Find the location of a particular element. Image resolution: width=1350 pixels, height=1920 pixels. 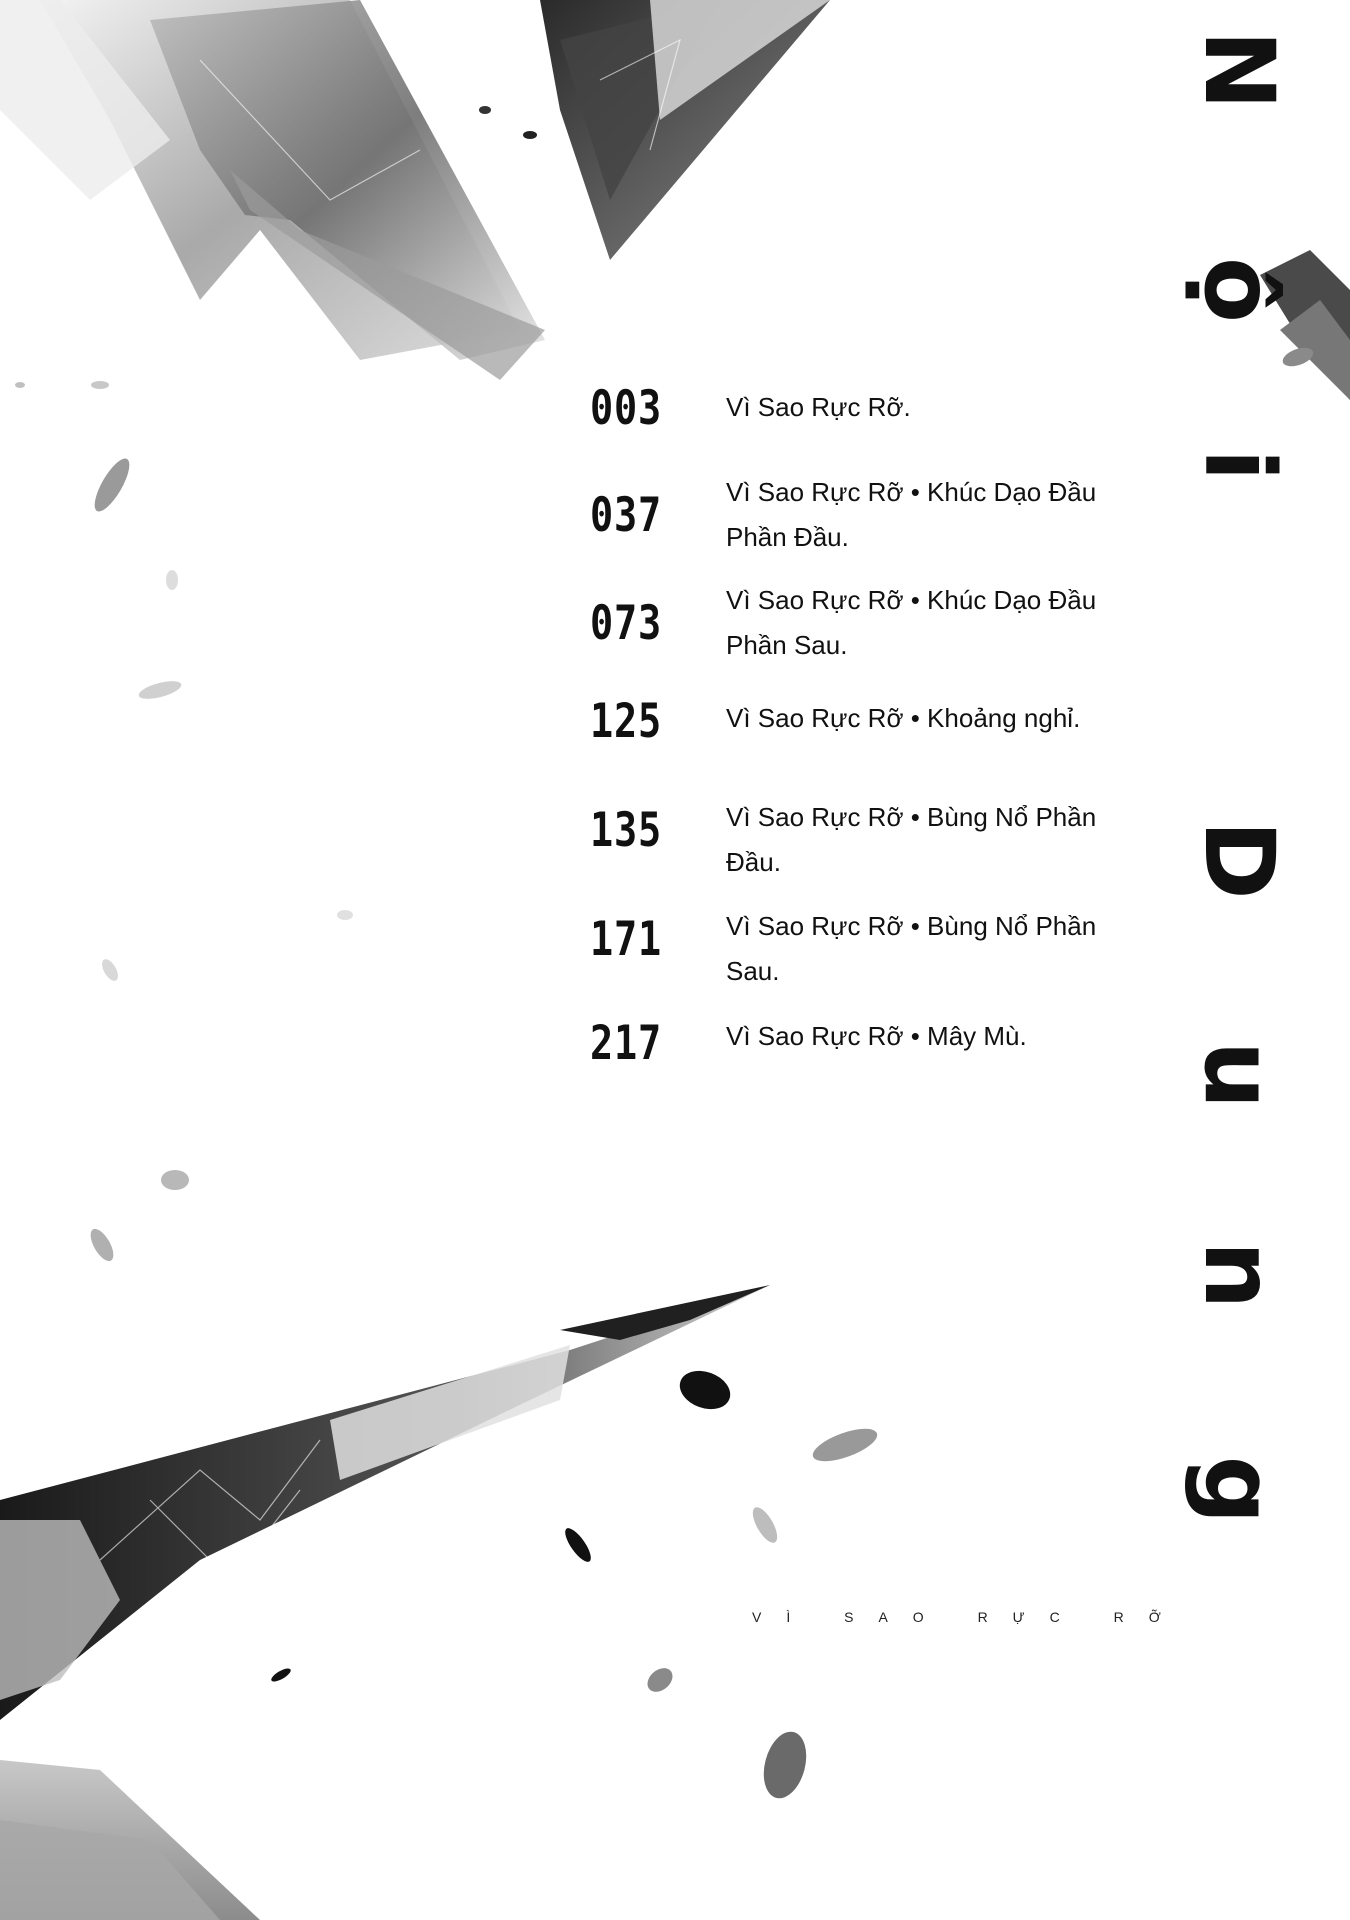

toc-page-number: 073 is located at coordinates (626, 623).